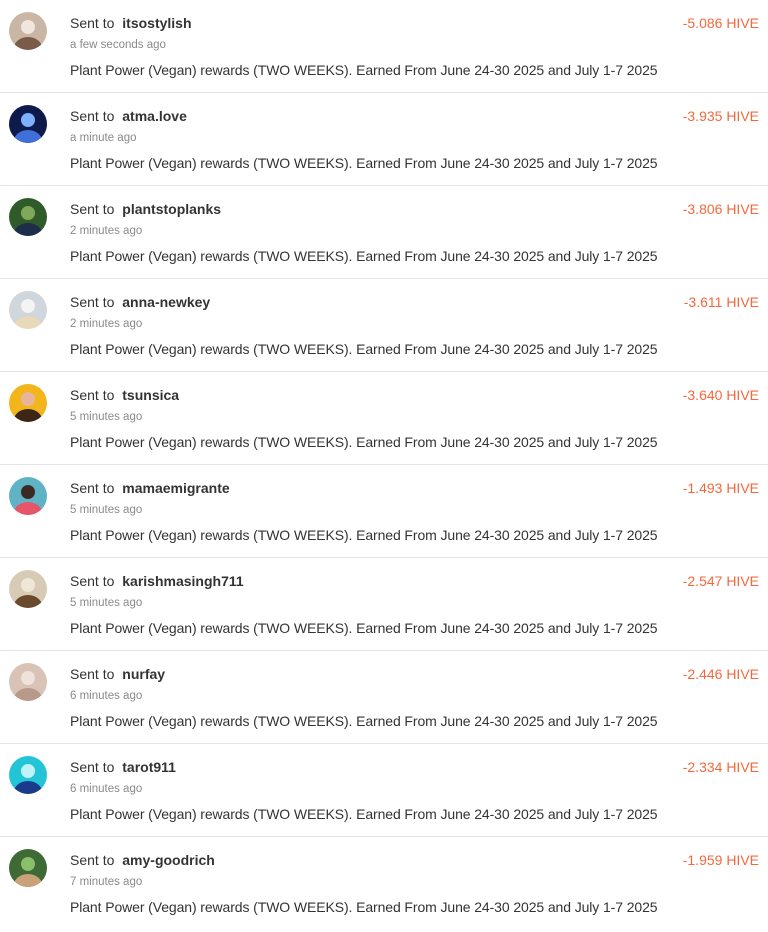  I want to click on transfer-title: Sent to tarot911, so click(123, 767).